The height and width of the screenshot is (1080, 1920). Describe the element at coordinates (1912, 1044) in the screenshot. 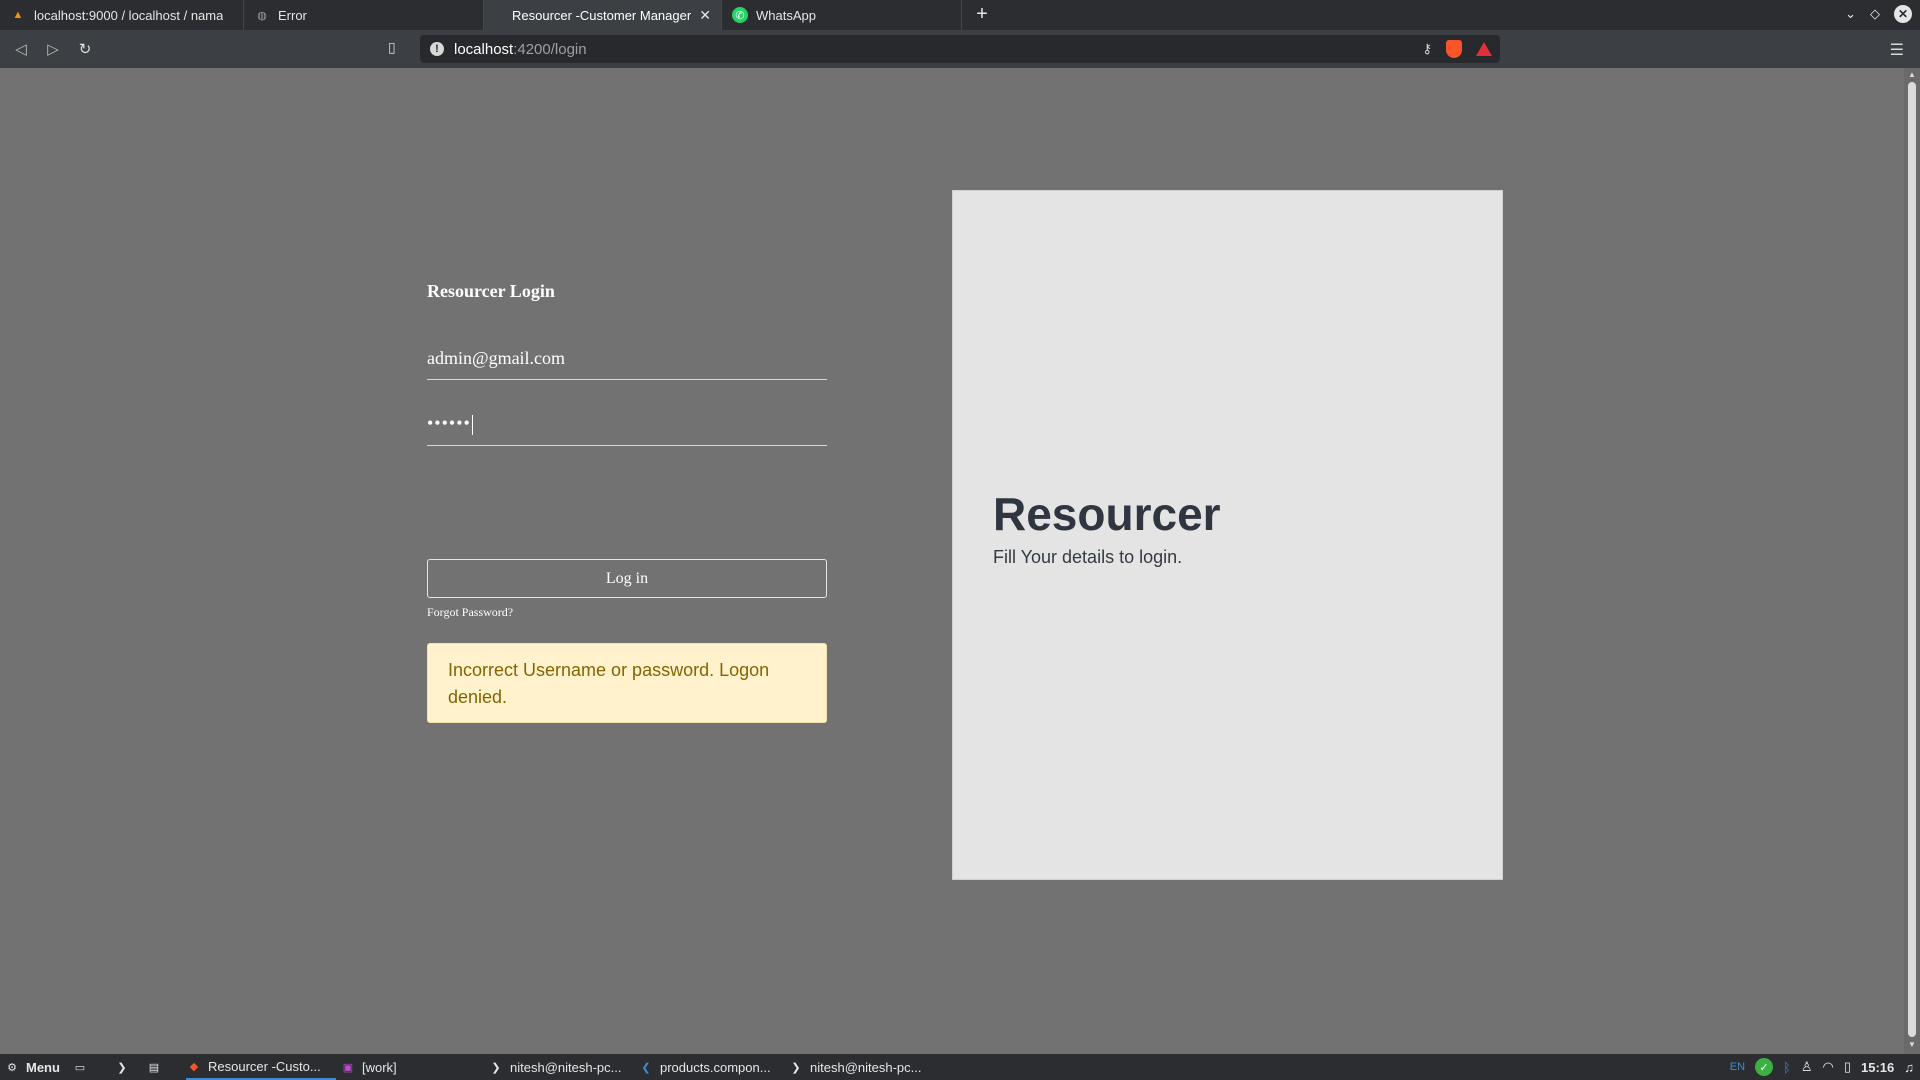

I see `scroll-down-icon: ▼` at that location.